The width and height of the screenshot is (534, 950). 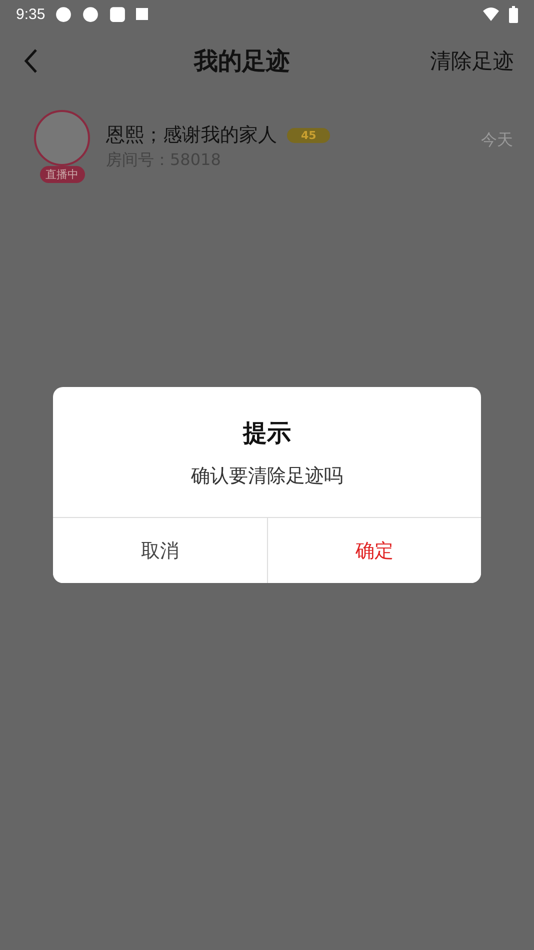 I want to click on wifi-icon, so click(x=491, y=14).